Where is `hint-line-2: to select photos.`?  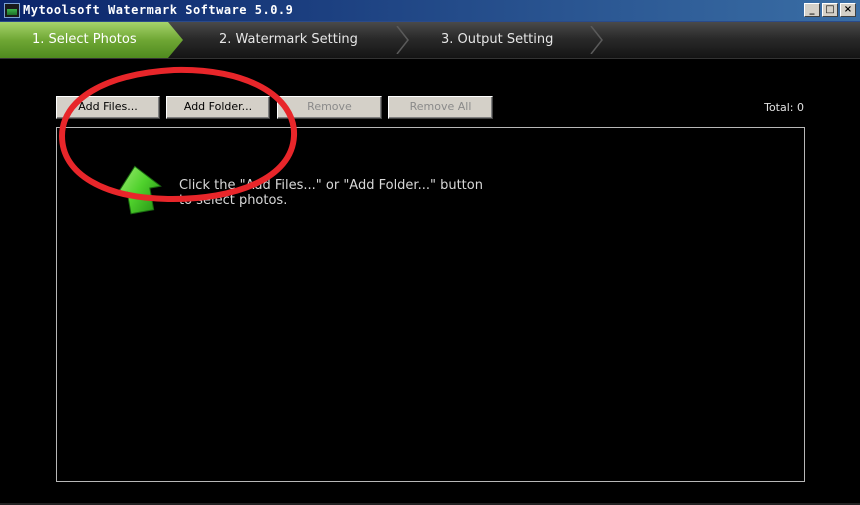
hint-line-2: to select photos. is located at coordinates (233, 200).